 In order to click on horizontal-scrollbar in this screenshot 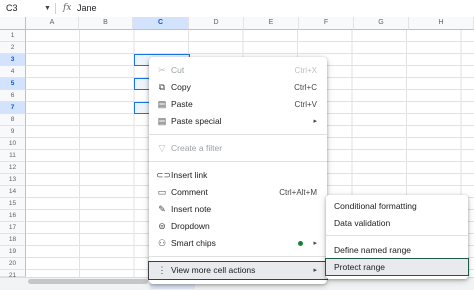, I will do `click(88, 281)`.